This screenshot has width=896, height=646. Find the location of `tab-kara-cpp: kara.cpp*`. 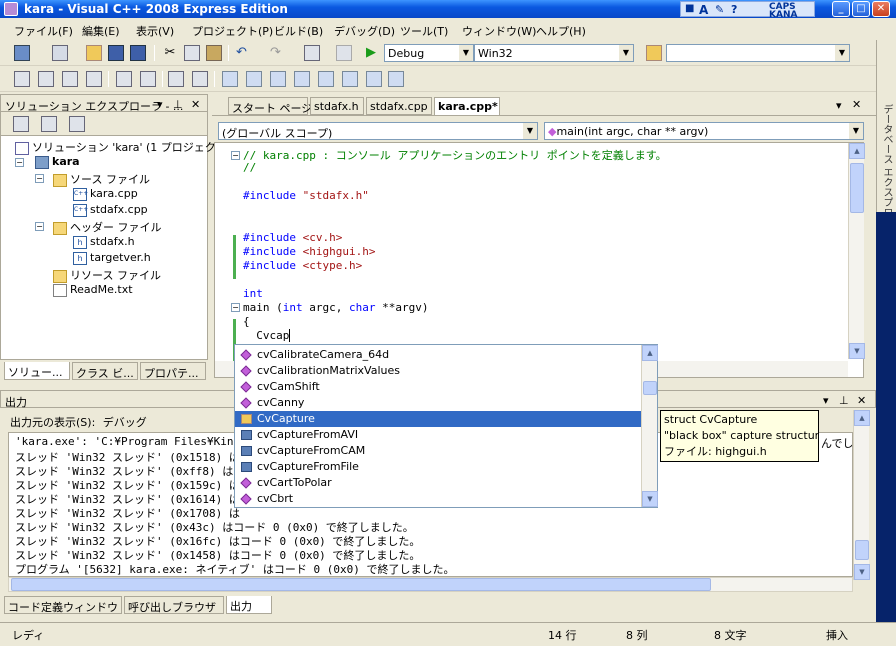

tab-kara-cpp: kara.cpp* is located at coordinates (467, 106).